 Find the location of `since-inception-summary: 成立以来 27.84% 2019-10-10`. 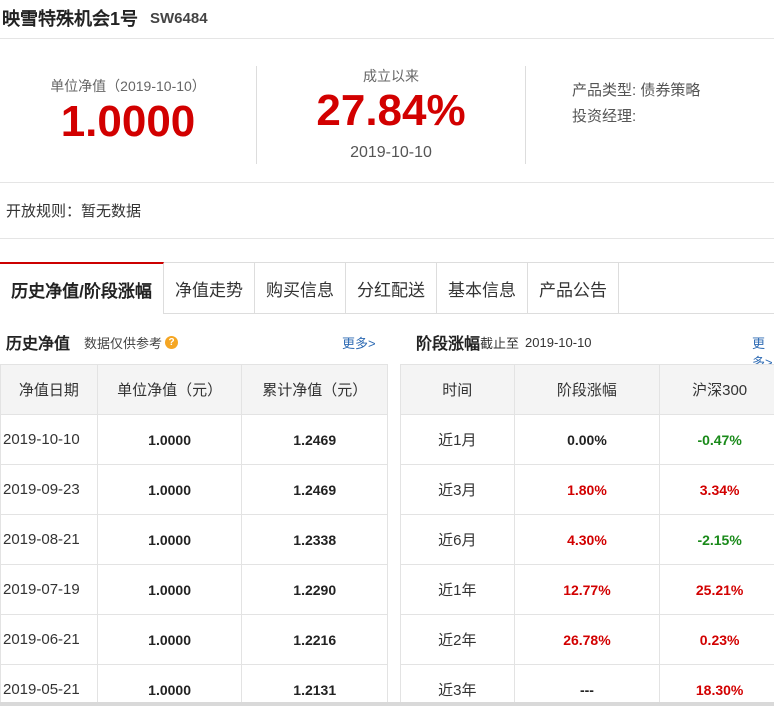

since-inception-summary: 成立以来 27.84% 2019-10-10 is located at coordinates (391, 124).